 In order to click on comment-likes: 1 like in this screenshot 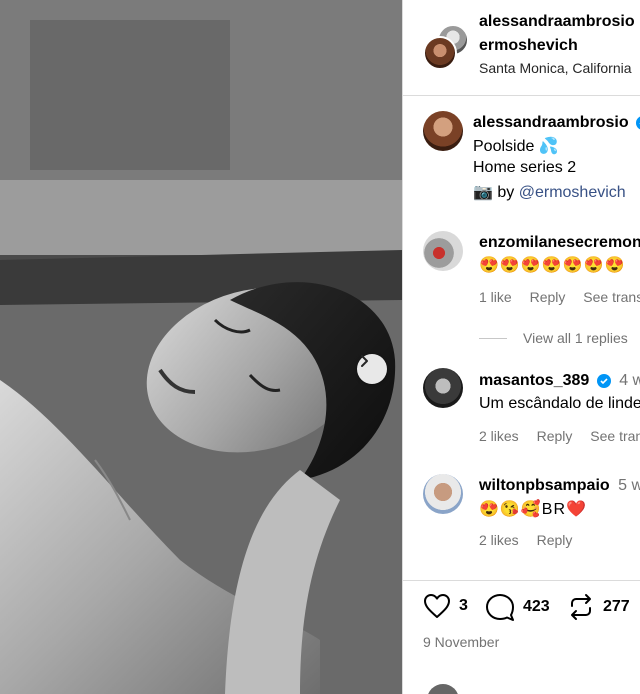, I will do `click(495, 297)`.